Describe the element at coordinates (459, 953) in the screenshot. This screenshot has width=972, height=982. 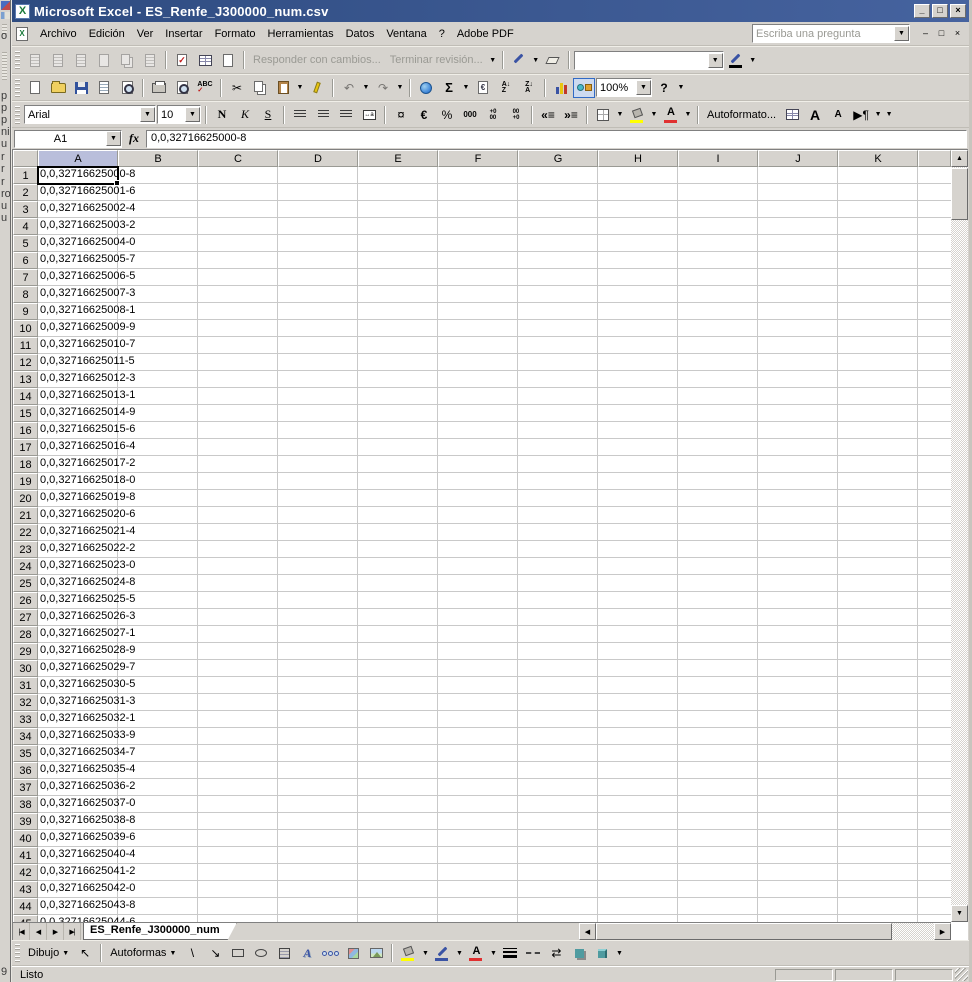
I see `line-color-dropdown: ▼` at that location.